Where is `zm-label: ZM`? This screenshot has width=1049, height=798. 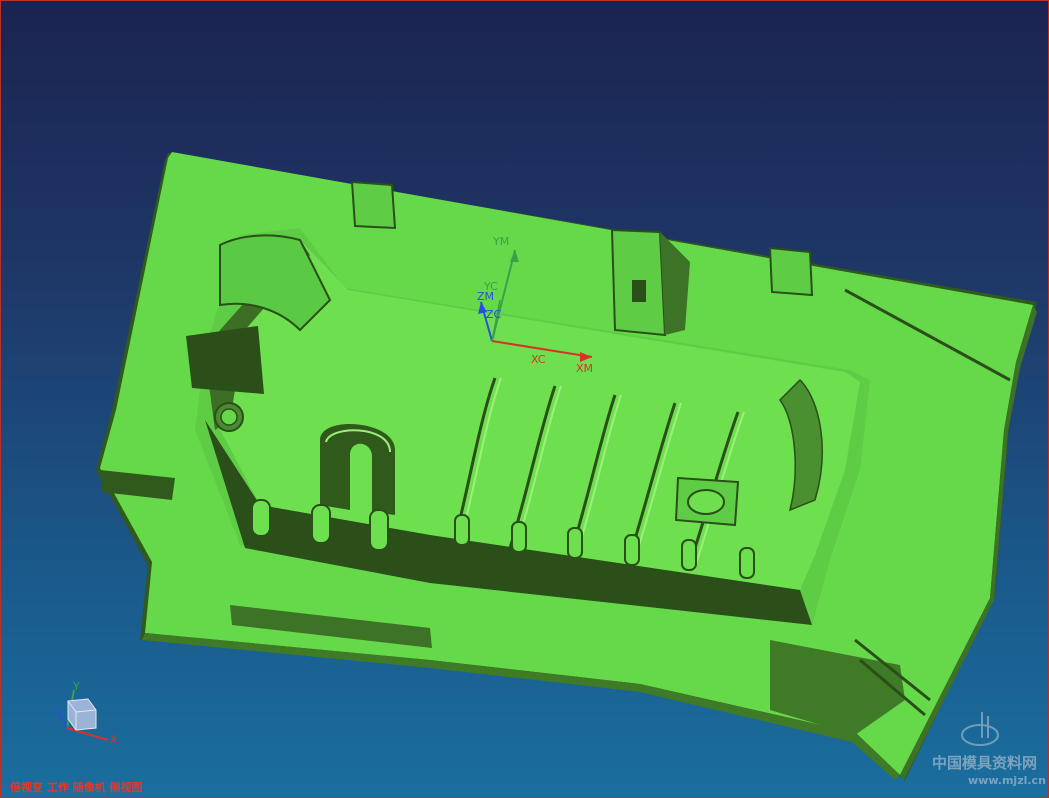
zm-label: ZM is located at coordinates (485, 296).